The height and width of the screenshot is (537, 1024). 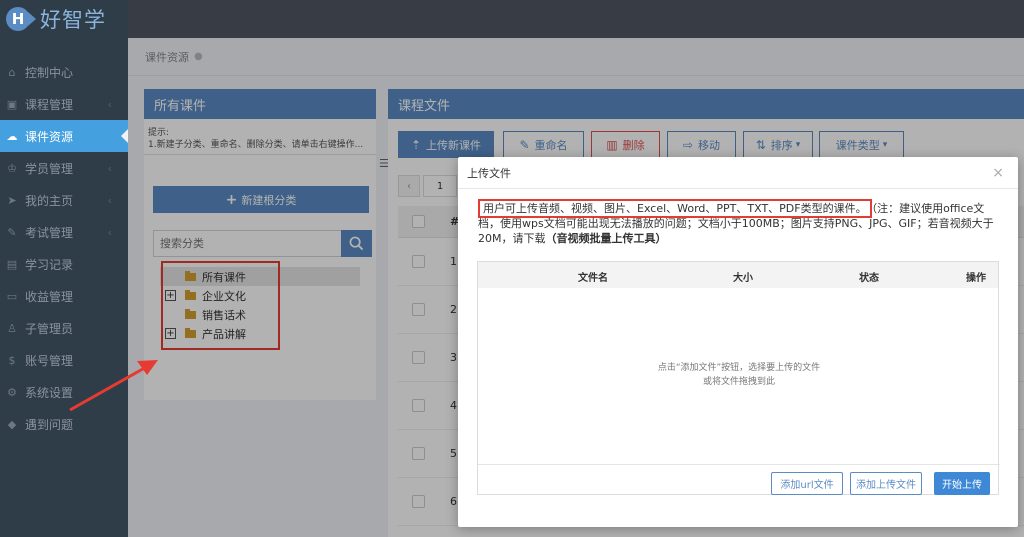 What do you see at coordinates (12, 424) in the screenshot?
I see `question-icon: ◆` at bounding box center [12, 424].